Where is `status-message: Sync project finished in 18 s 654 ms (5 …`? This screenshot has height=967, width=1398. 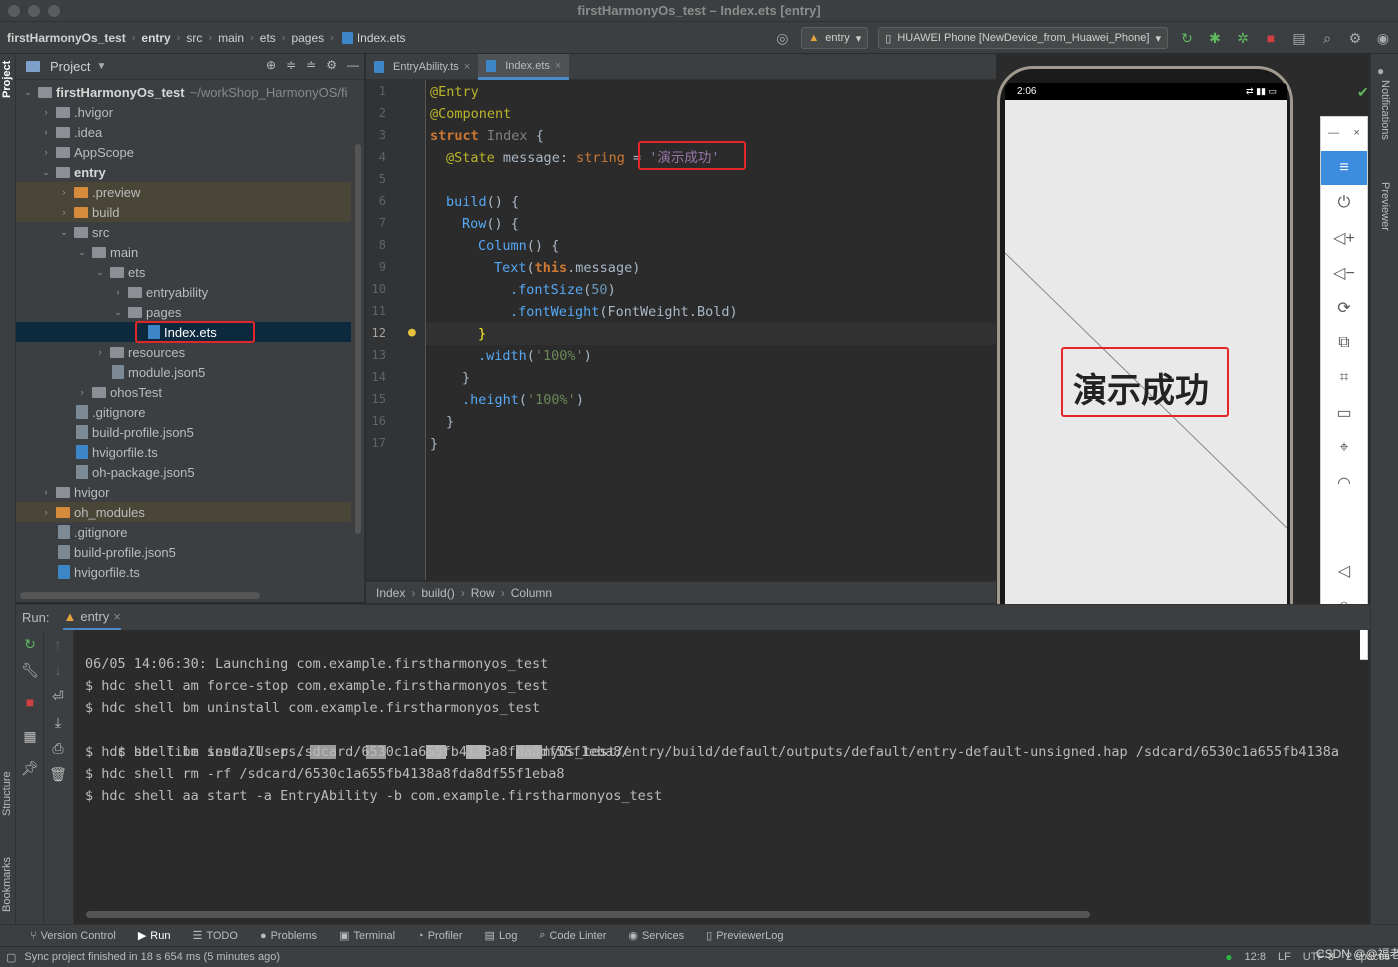
status-message: Sync project finished in 18 s 654 ms (5 … is located at coordinates (152, 957).